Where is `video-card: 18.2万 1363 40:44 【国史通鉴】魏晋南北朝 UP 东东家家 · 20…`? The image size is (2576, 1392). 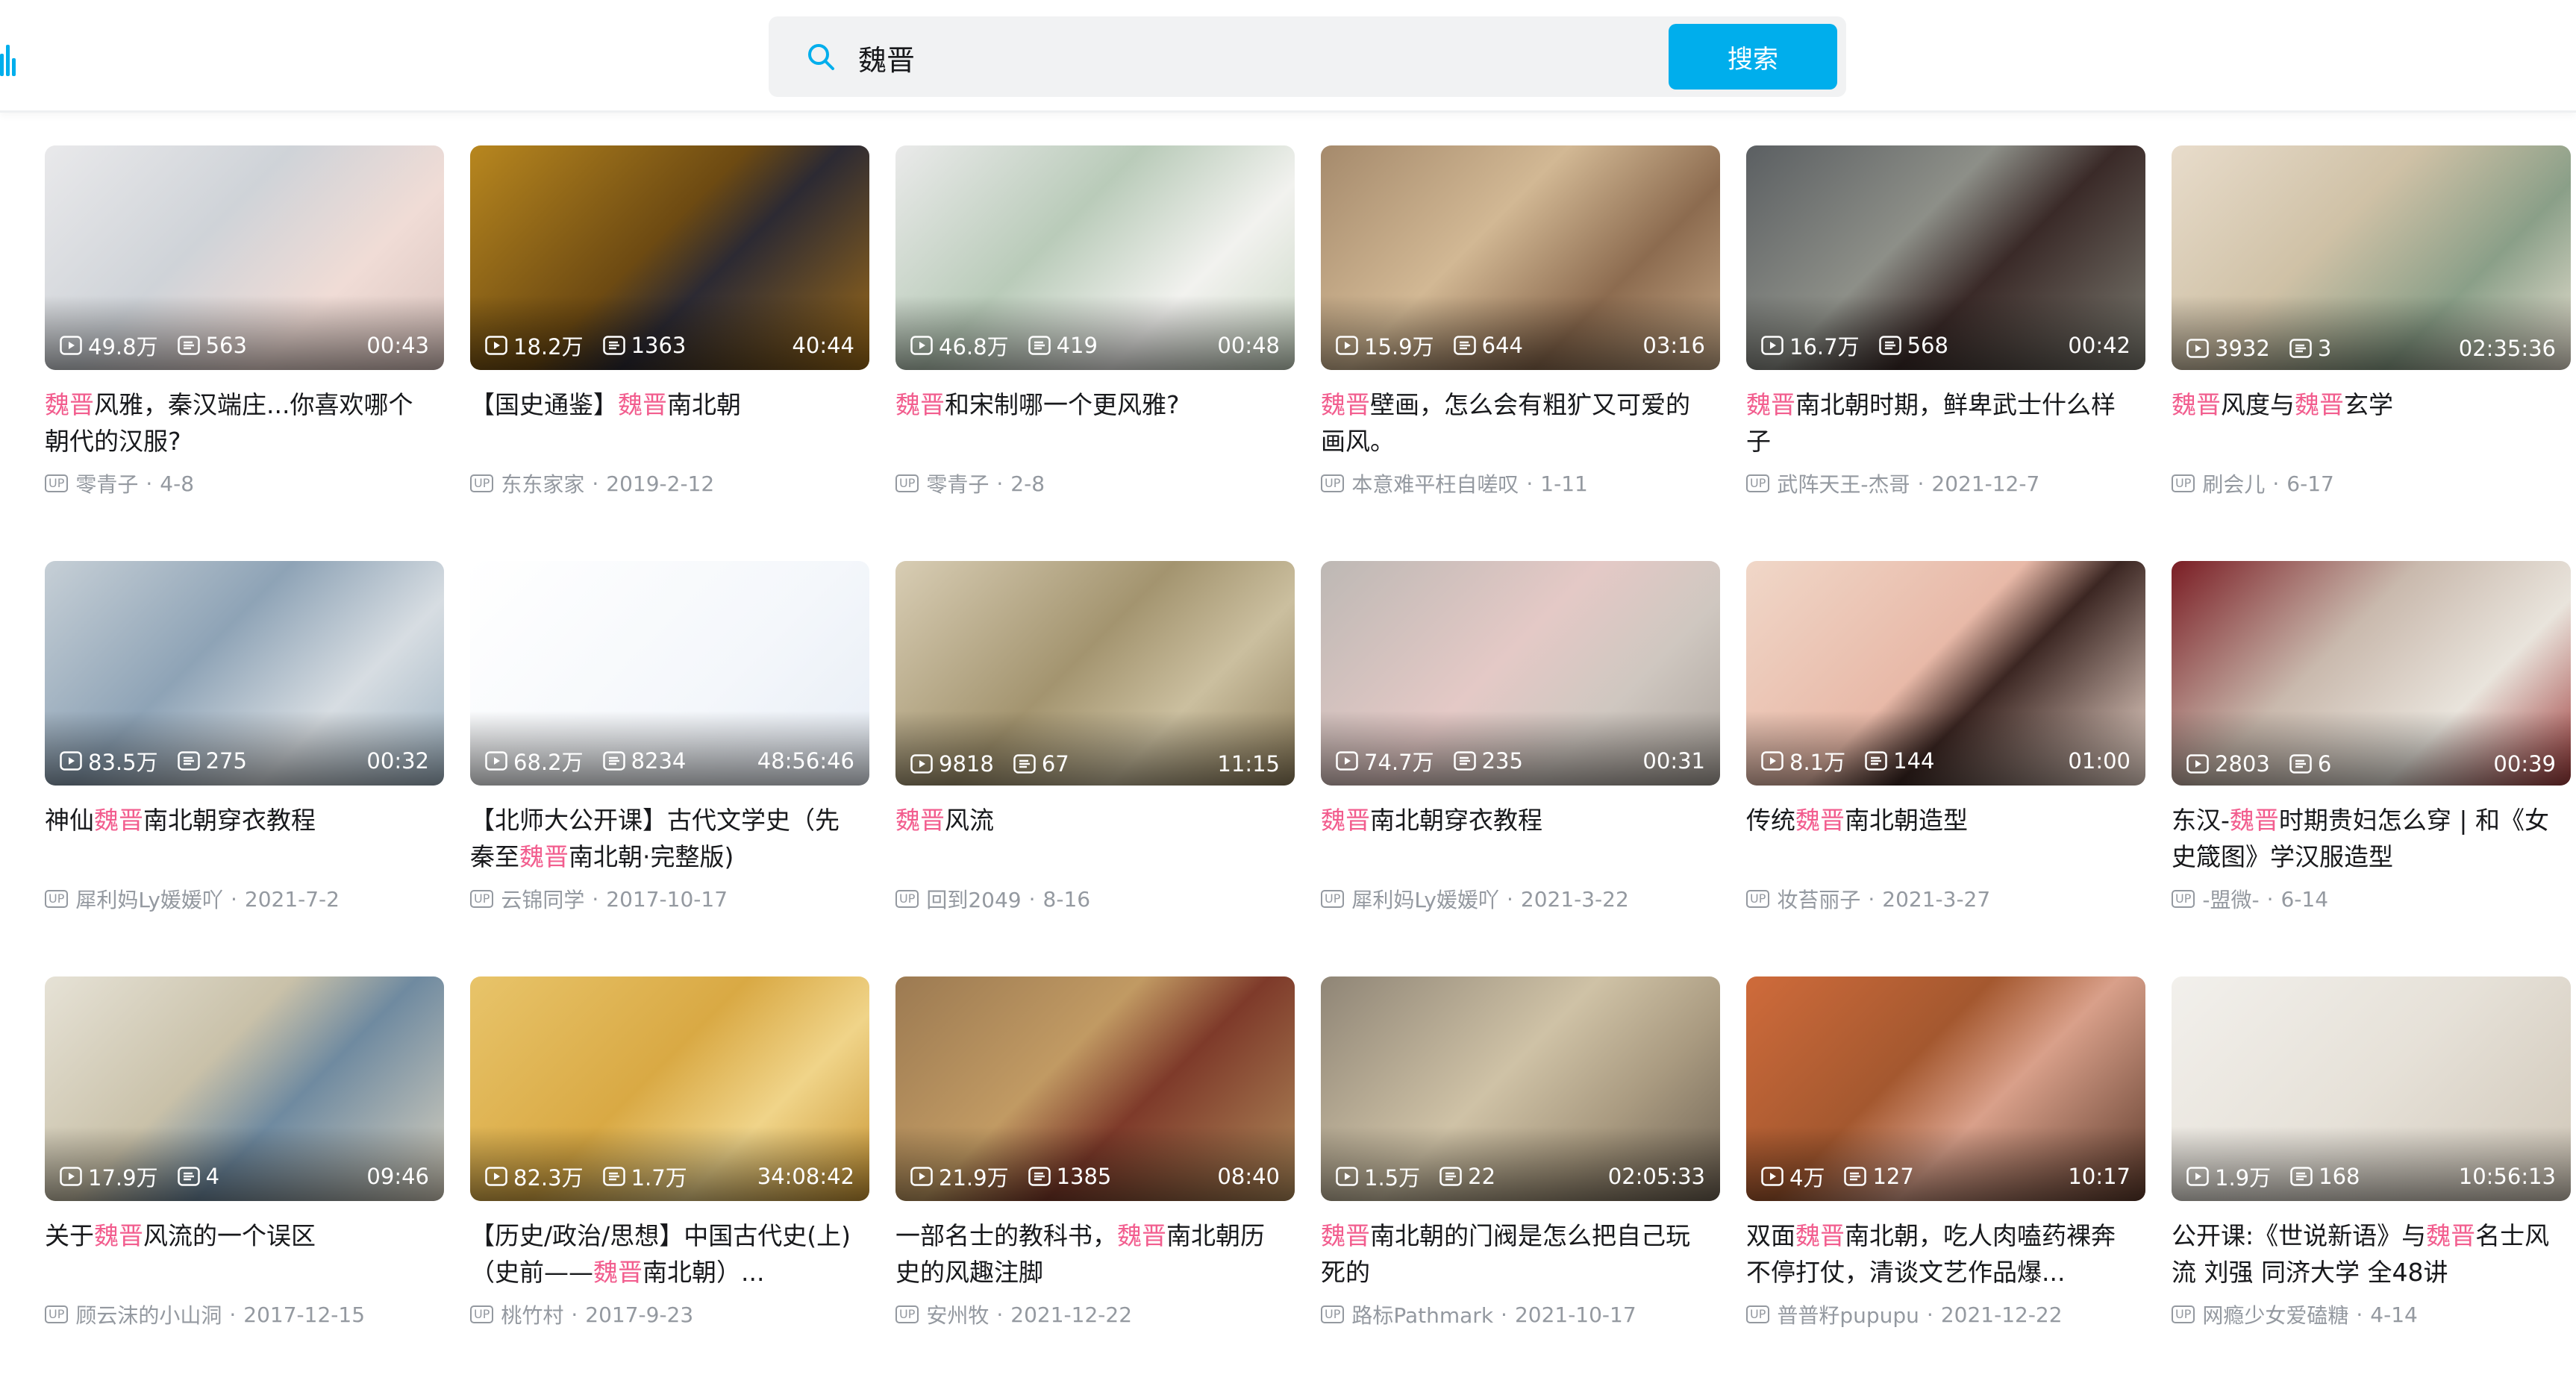
video-card: 18.2万 1363 40:44 【国史通鉴】魏晋南北朝 UP 东东家家 · 20… is located at coordinates (669, 353).